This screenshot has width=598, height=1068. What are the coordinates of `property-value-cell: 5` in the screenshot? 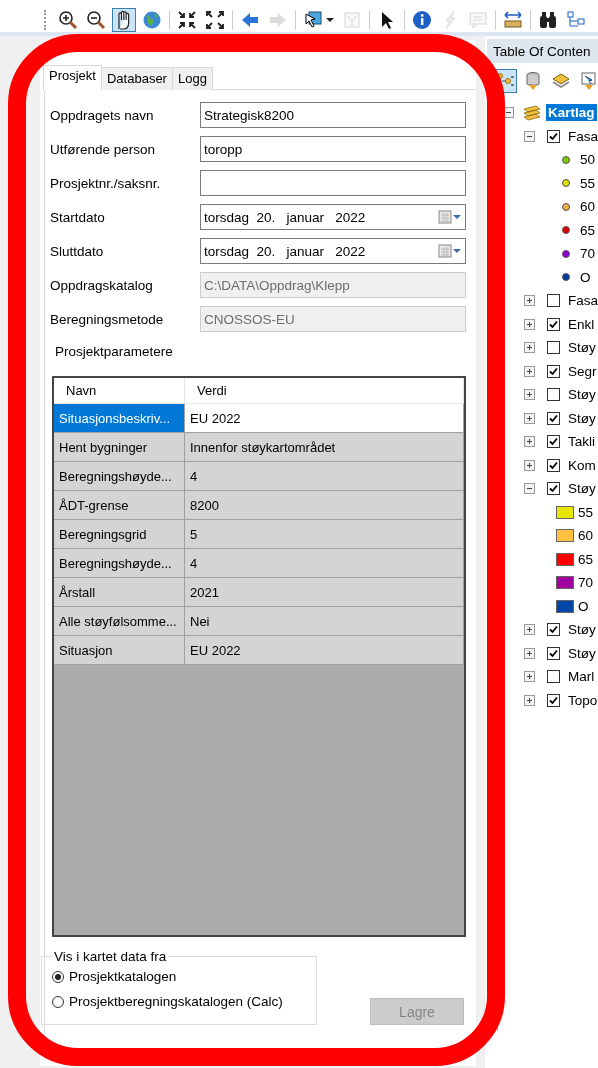 It's located at (324, 534).